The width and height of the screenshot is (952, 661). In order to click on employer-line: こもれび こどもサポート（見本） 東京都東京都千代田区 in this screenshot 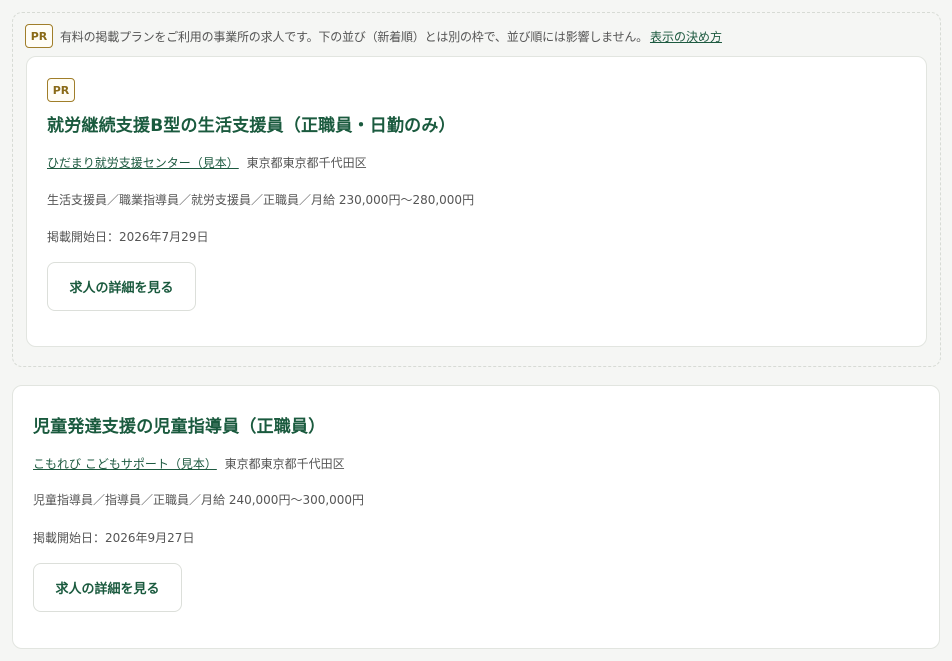, I will do `click(189, 463)`.